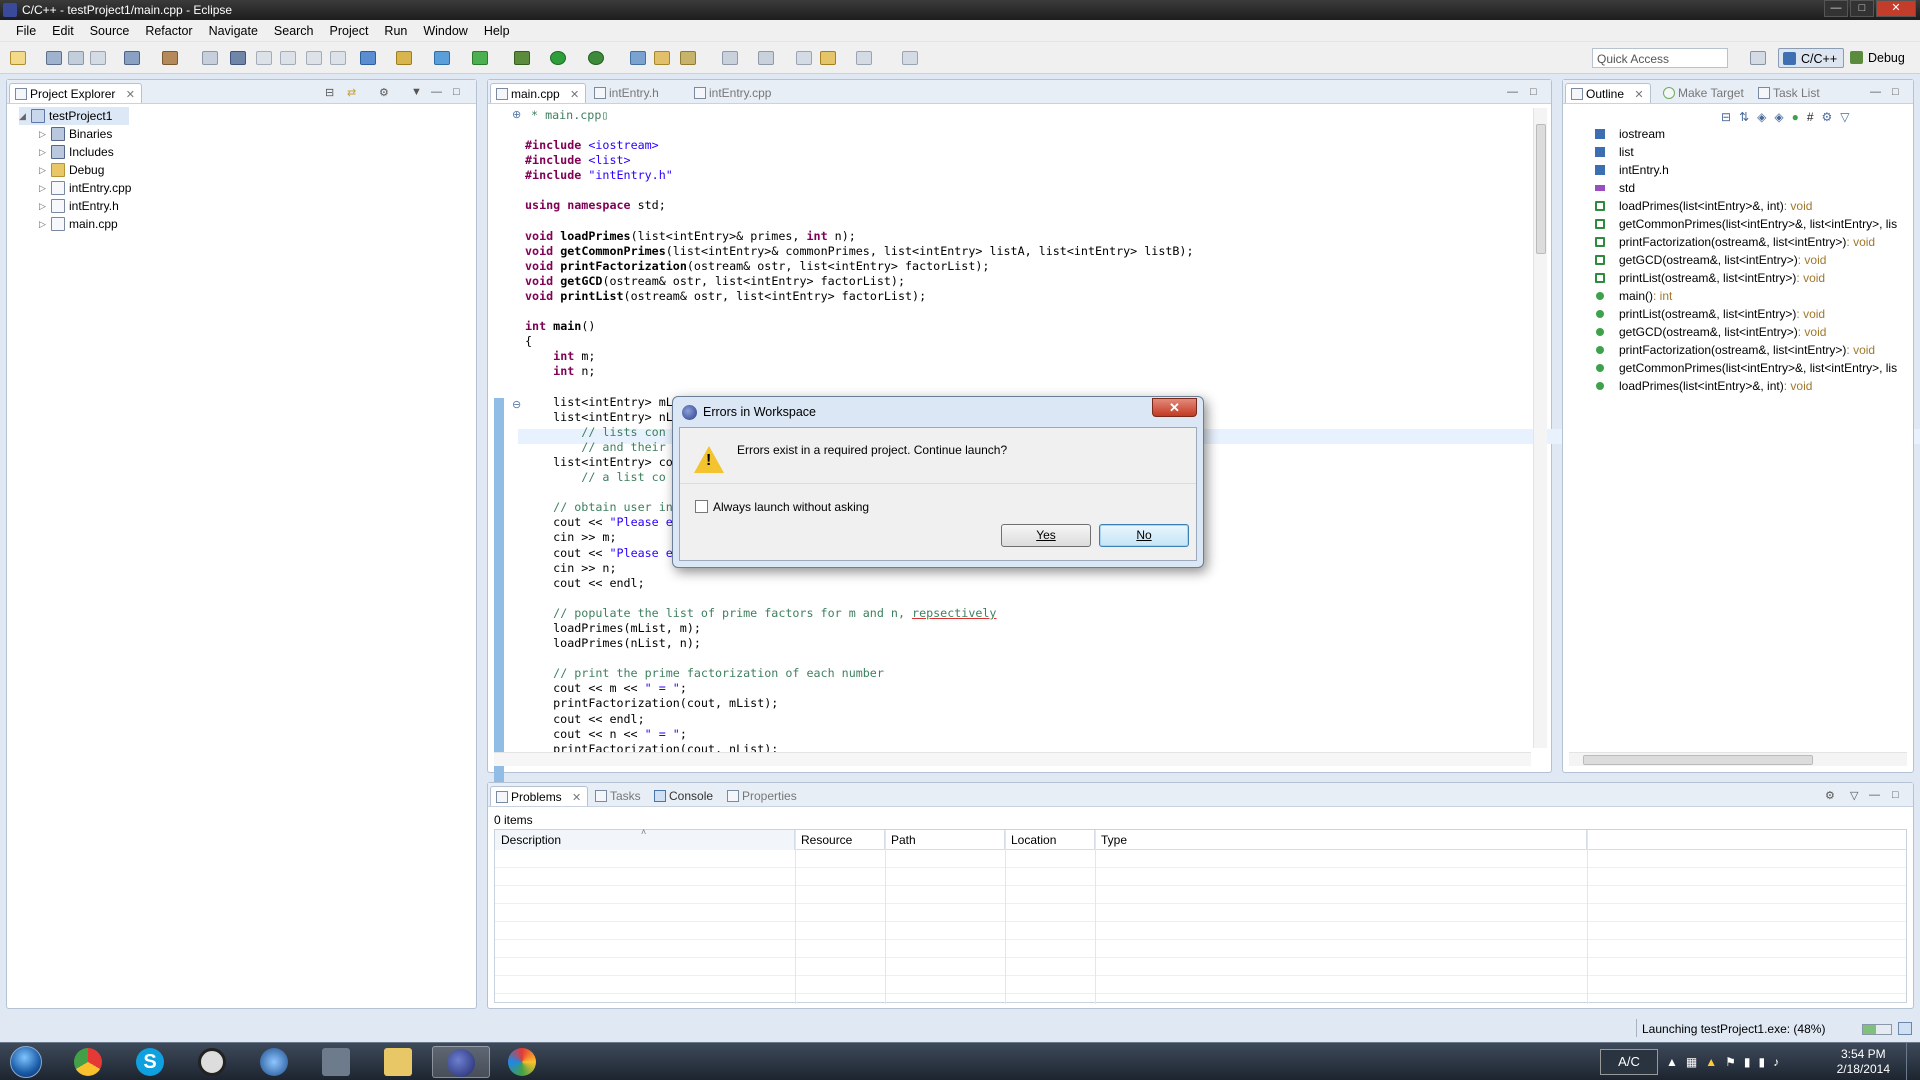 The height and width of the screenshot is (1080, 1920). I want to click on new-file-icon, so click(442, 58).